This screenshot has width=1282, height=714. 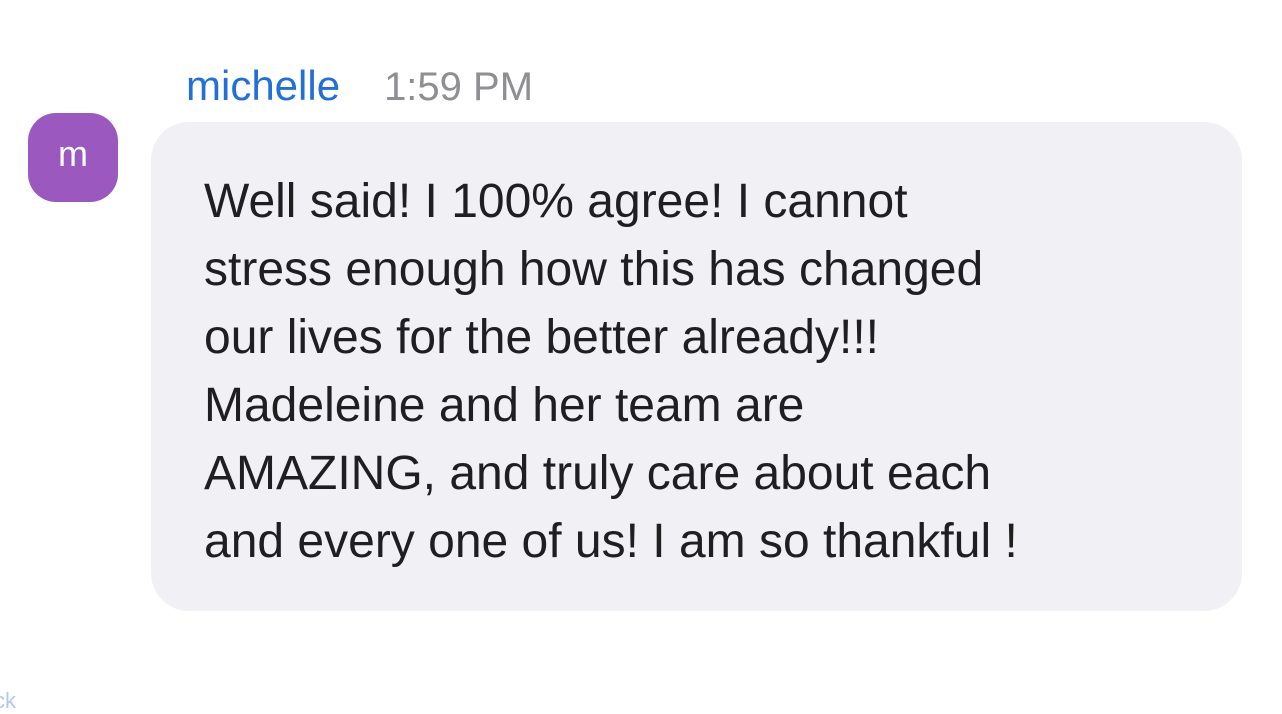 What do you see at coordinates (459, 87) in the screenshot?
I see `message-time: 1:59 PM` at bounding box center [459, 87].